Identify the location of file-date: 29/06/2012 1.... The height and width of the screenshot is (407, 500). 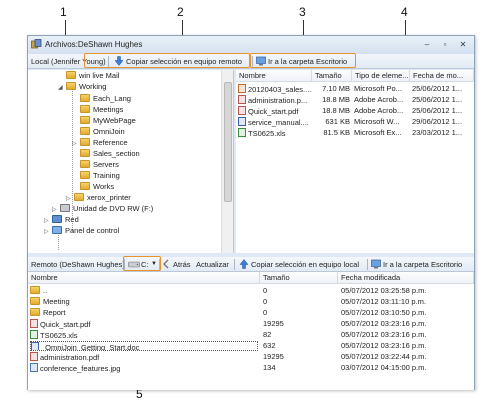
(437, 121).